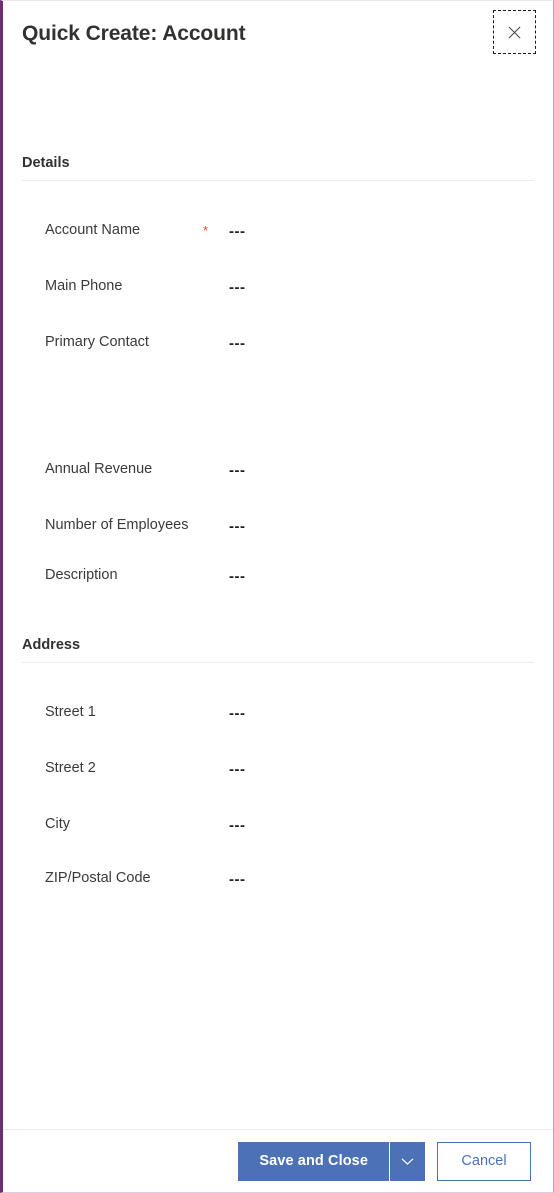  I want to click on field-label-main-phone: Main Phone, so click(84, 286).